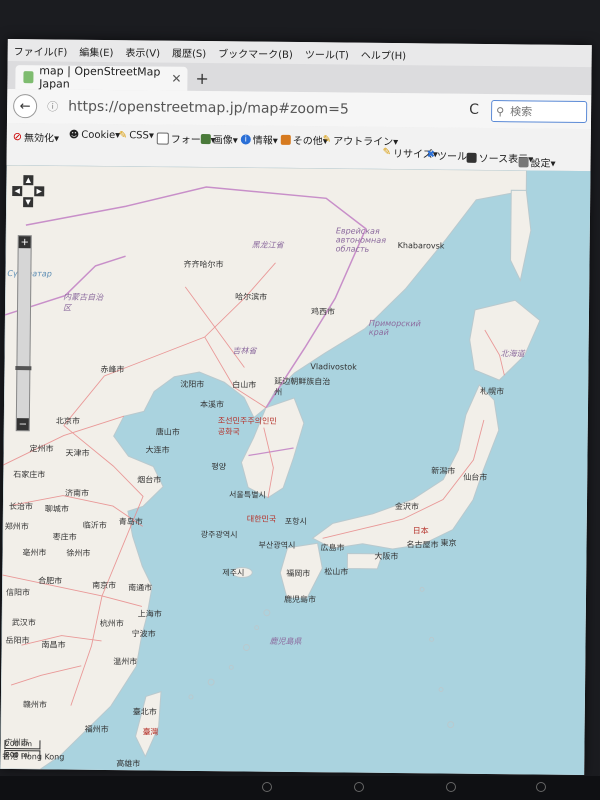 The width and height of the screenshot is (600, 800). I want to click on toolbar-info: i 情報▾, so click(259, 139).